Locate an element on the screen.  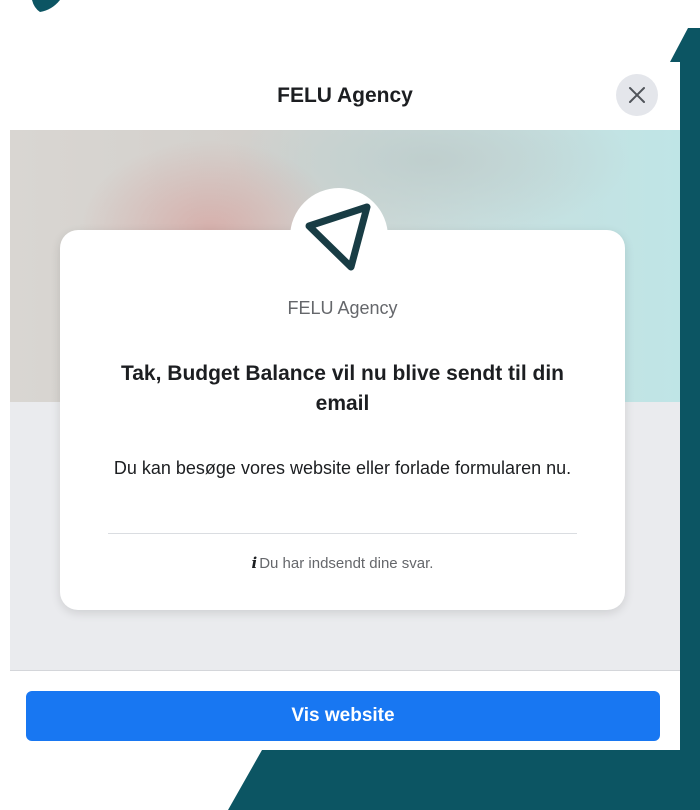
org-name: FELU Agency is located at coordinates (342, 308).